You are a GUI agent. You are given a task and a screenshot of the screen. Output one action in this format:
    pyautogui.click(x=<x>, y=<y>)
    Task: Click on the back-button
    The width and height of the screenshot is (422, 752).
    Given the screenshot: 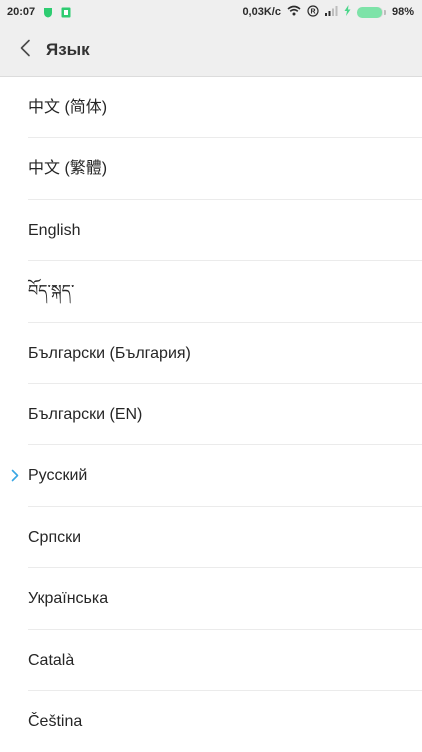 What is the action you would take?
    pyautogui.click(x=25, y=50)
    